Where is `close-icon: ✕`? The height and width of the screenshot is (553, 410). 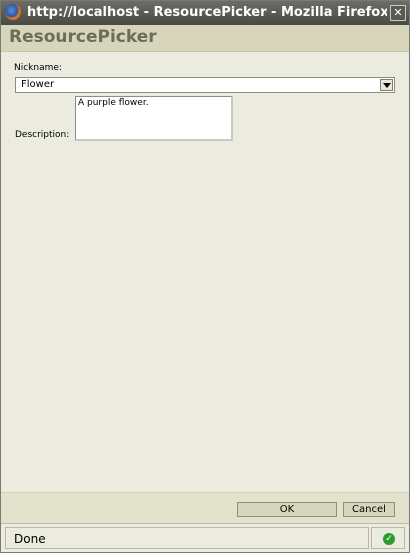
close-icon: ✕ is located at coordinates (398, 13).